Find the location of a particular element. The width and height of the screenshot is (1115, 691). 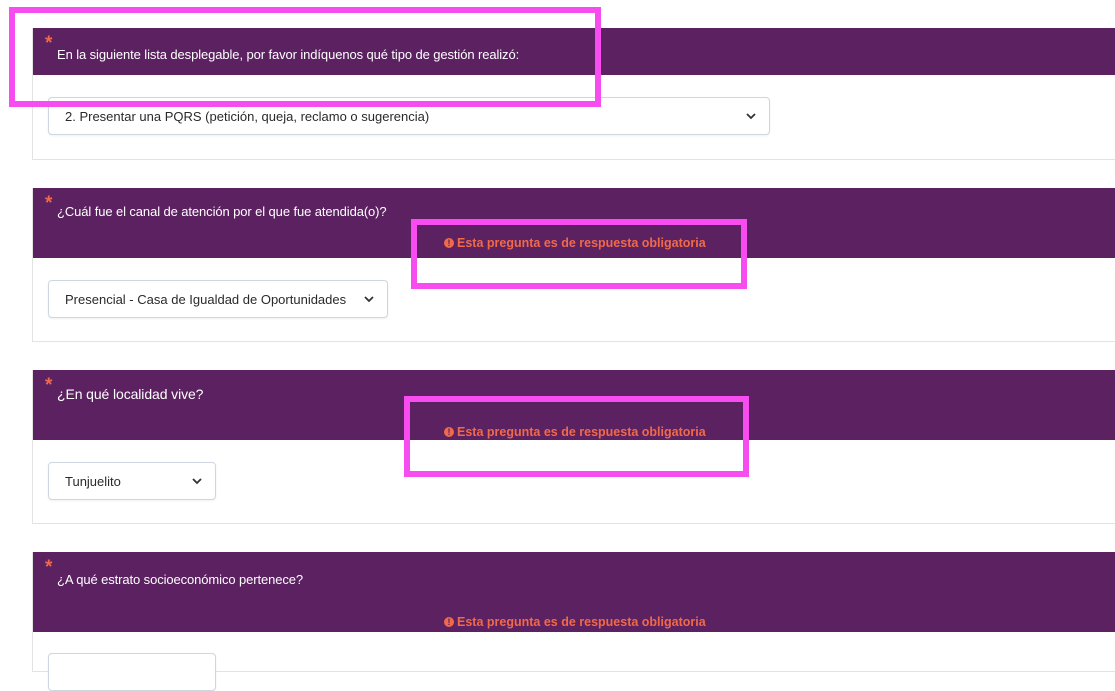

question-text: ¿En qué localidad vive? is located at coordinates (130, 394).